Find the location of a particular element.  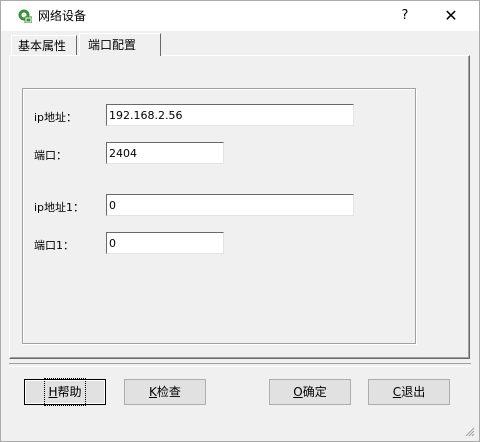

check-button: K检查 is located at coordinates (165, 392).